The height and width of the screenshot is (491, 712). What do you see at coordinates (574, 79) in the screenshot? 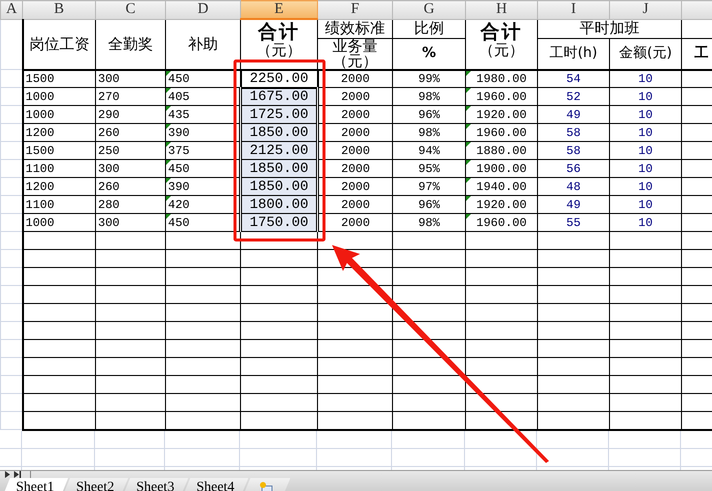
I see `table-cell: 54` at bounding box center [574, 79].